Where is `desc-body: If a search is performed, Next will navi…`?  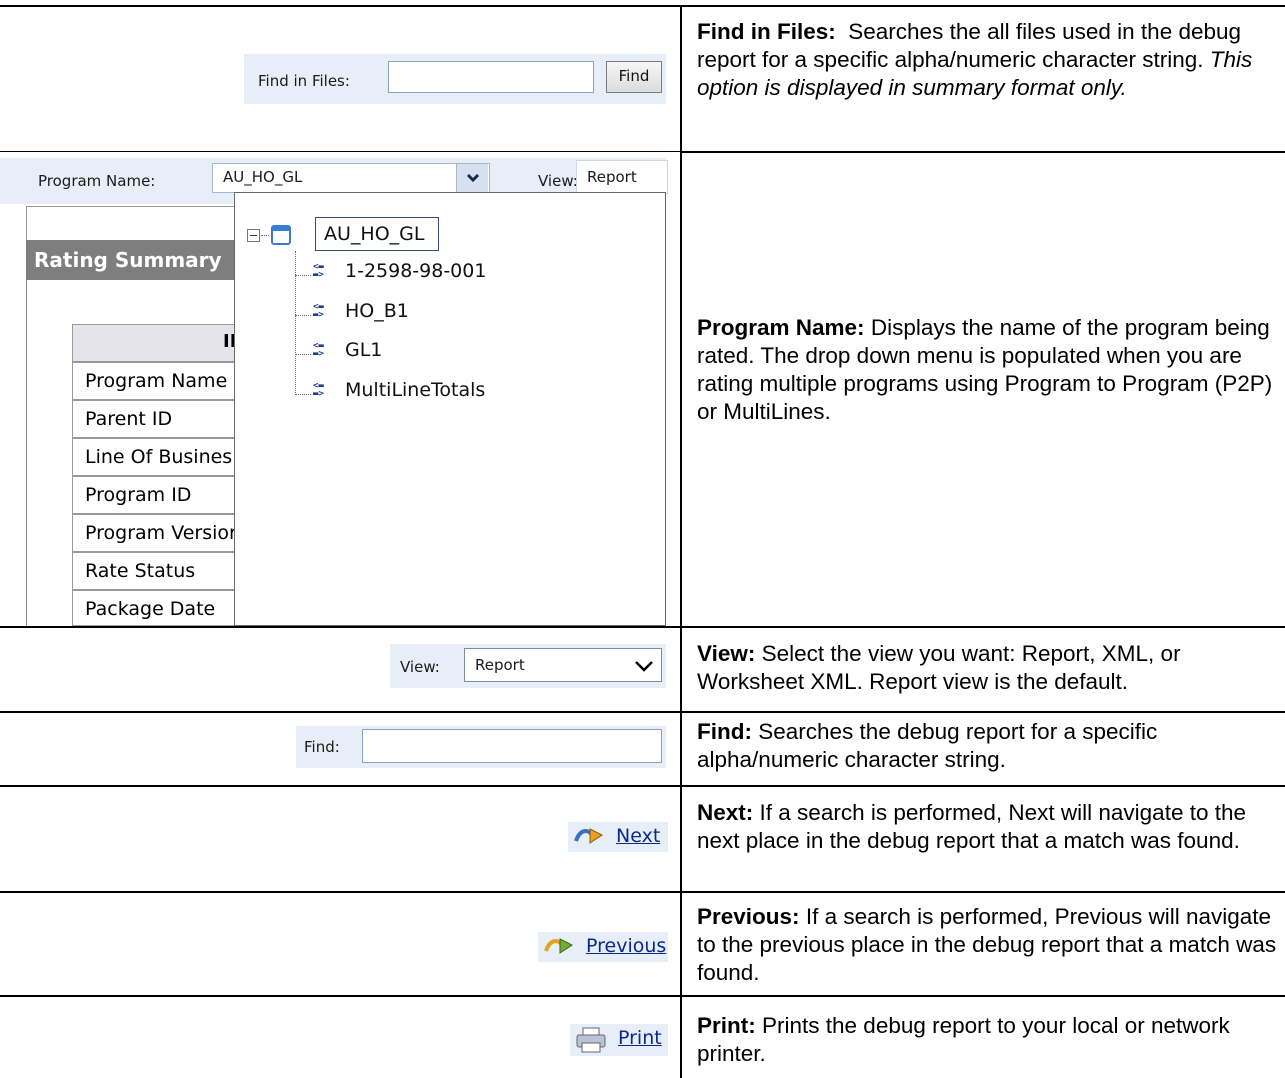 desc-body: If a search is performed, Next will navi… is located at coordinates (972, 826).